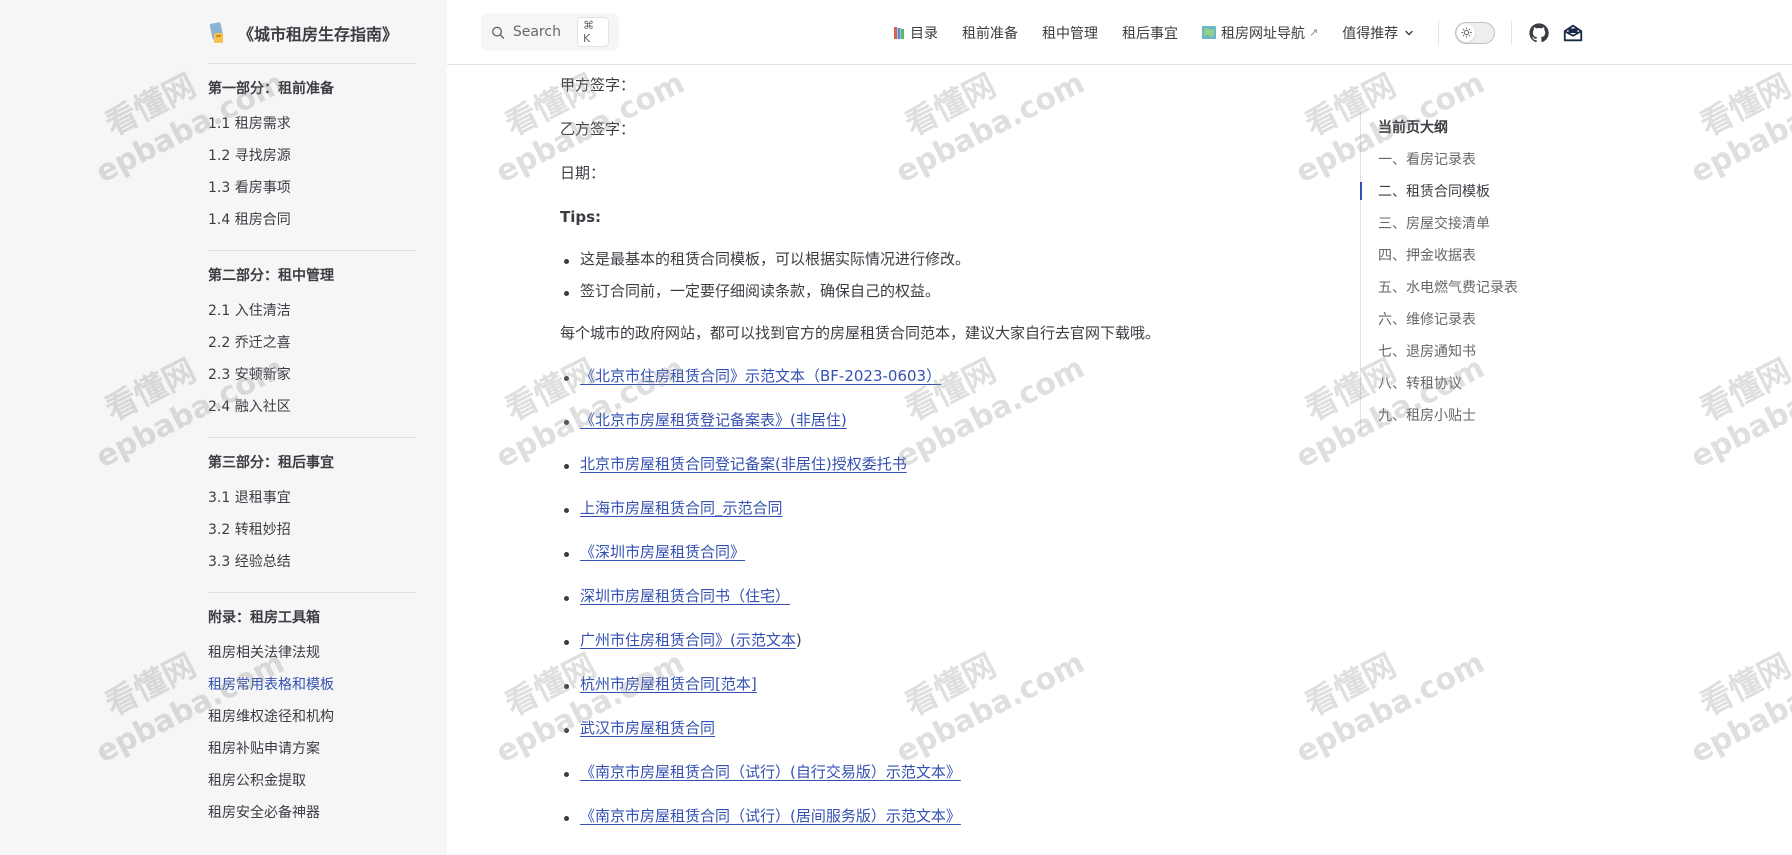 This screenshot has width=1792, height=855. What do you see at coordinates (312, 375) in the screenshot?
I see `sidebar-item-2-3: 2.3 安顿新家` at bounding box center [312, 375].